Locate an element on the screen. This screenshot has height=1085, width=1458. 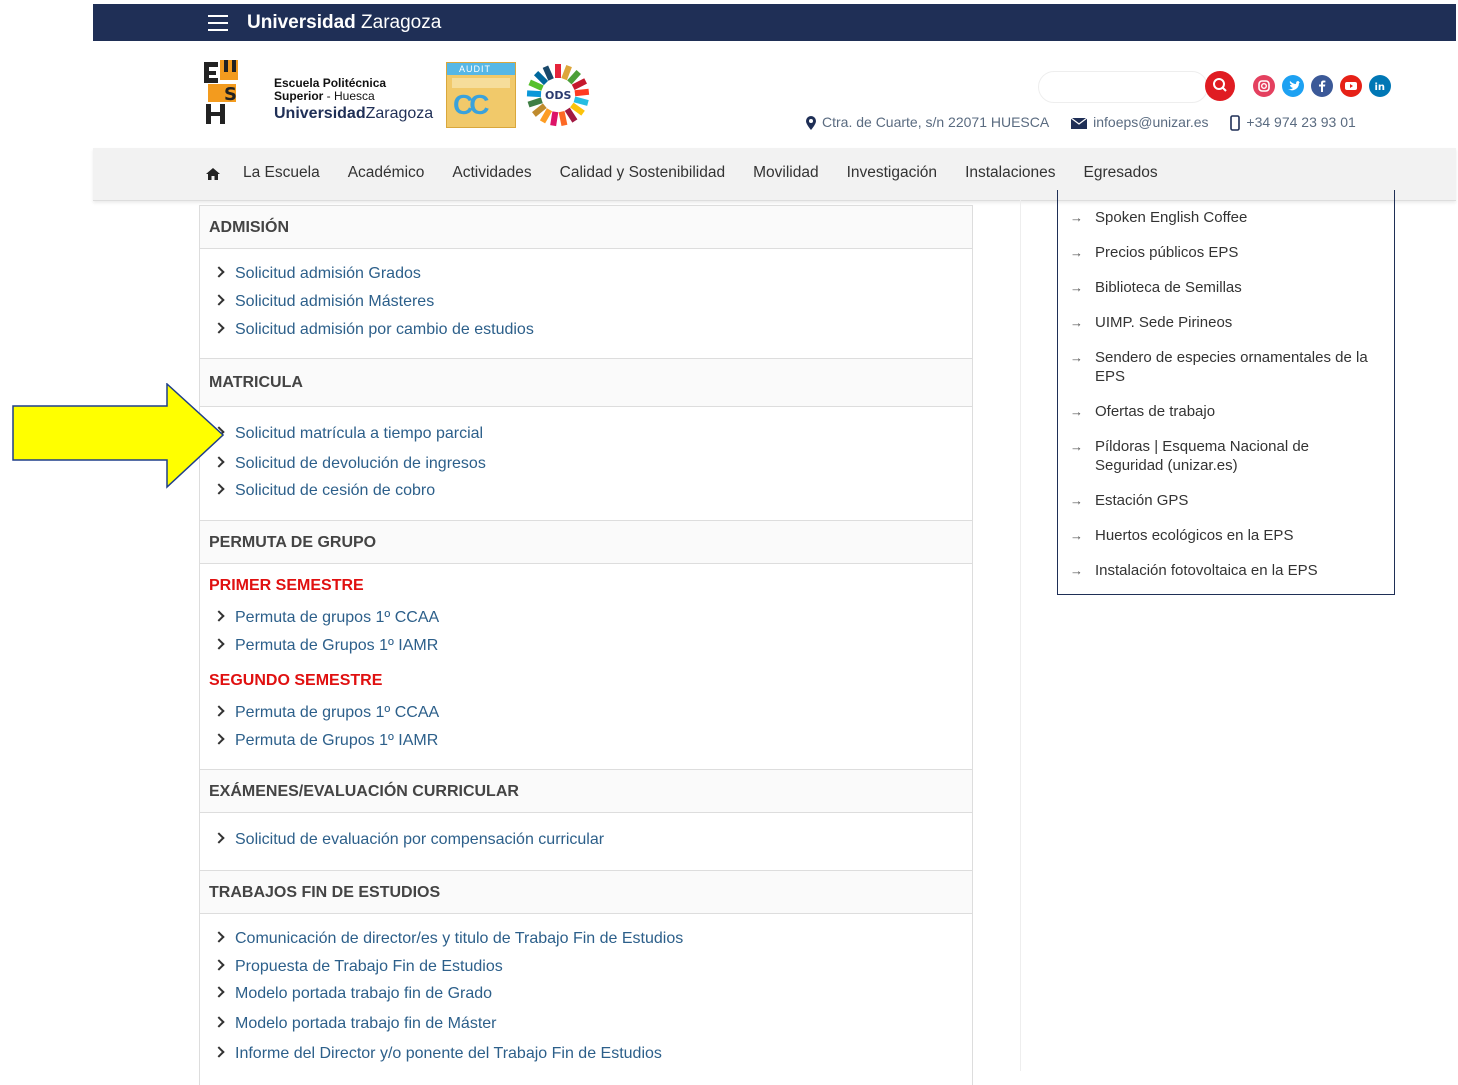
nav-item-academico: Académico is located at coordinates (386, 172).